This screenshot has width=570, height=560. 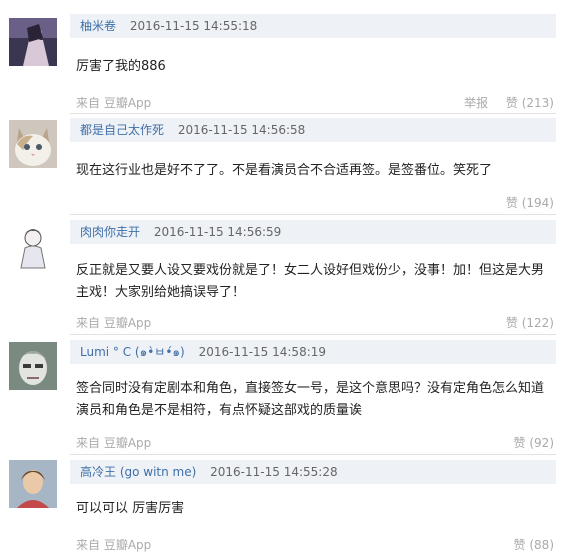 I want to click on comment-header: 高冷王 (go witn me) 2016-11-15 14:55:28, so click(x=313, y=472).